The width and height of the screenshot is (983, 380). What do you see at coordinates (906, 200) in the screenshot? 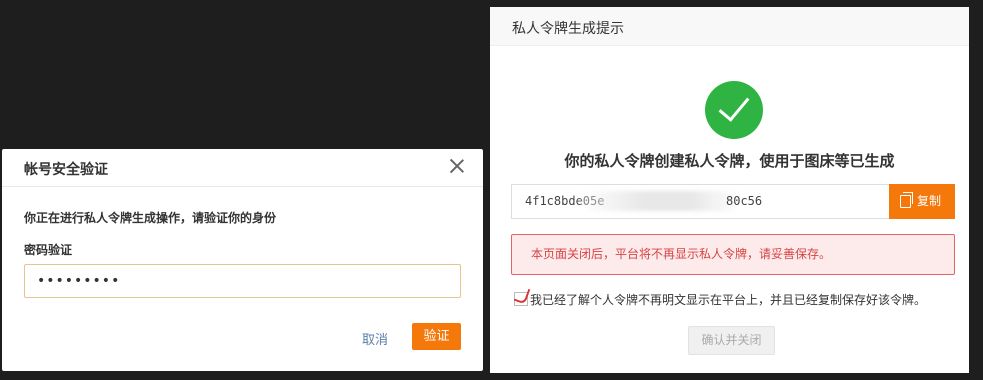
I see `copy-icon` at bounding box center [906, 200].